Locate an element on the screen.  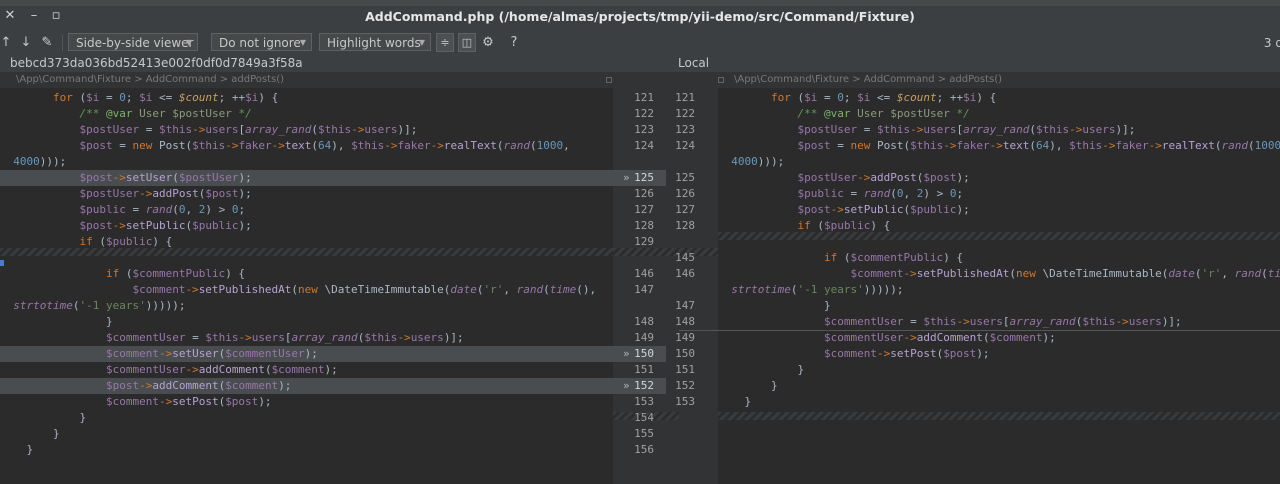
code-line-changed: $post->addComment($comment); is located at coordinates (198, 385).